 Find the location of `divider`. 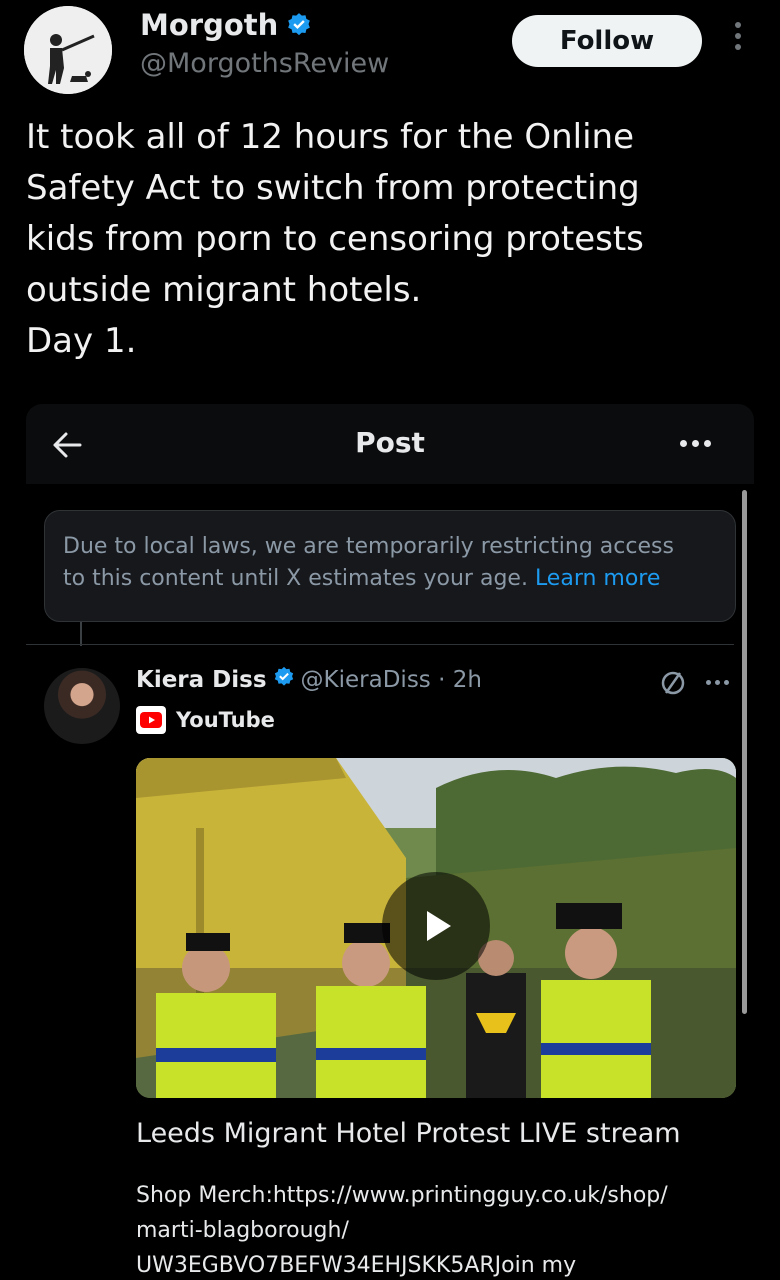

divider is located at coordinates (380, 644).